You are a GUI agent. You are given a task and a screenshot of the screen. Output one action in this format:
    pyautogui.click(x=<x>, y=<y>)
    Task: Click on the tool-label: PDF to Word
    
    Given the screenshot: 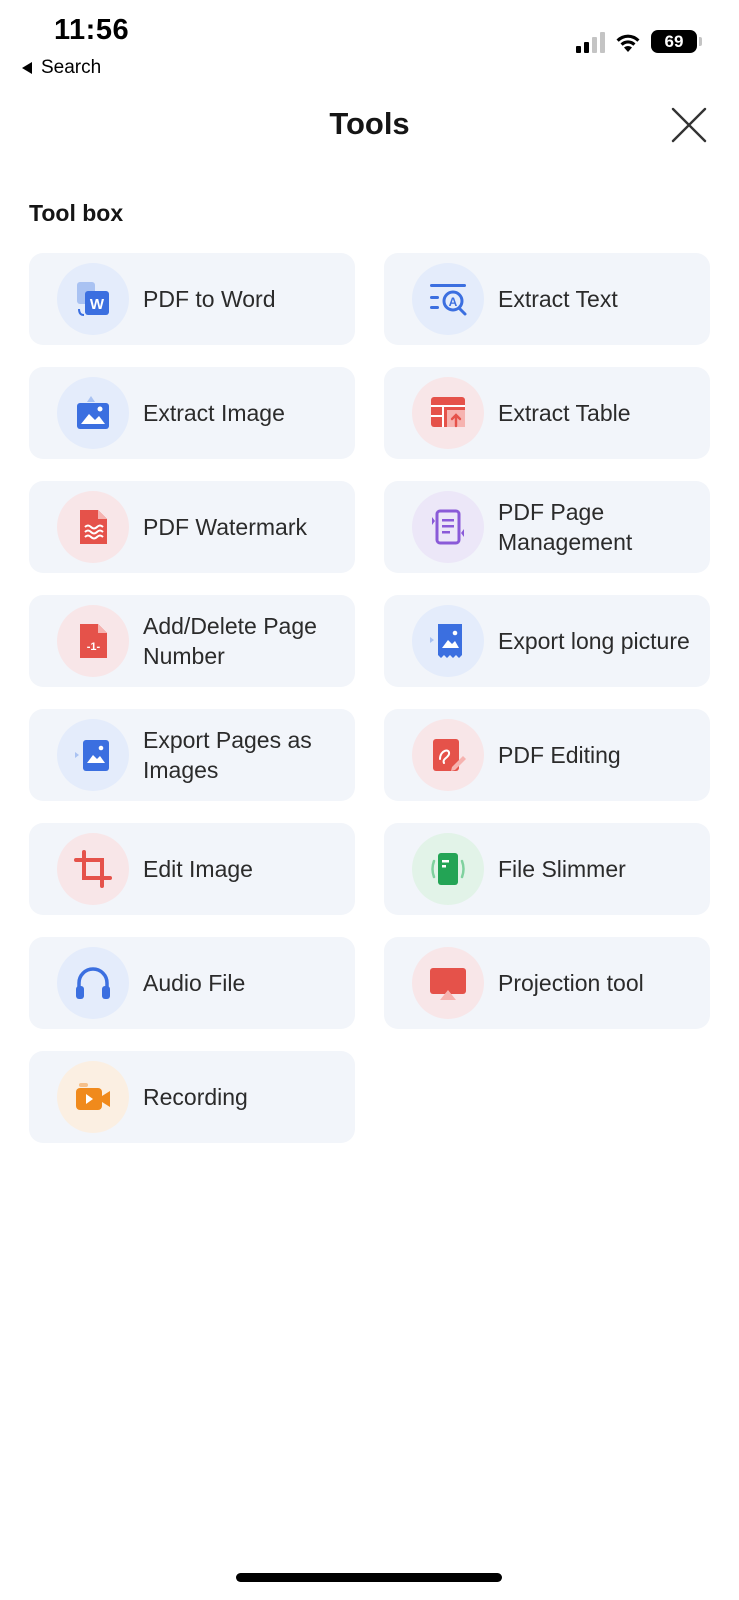 What is the action you would take?
    pyautogui.click(x=209, y=299)
    